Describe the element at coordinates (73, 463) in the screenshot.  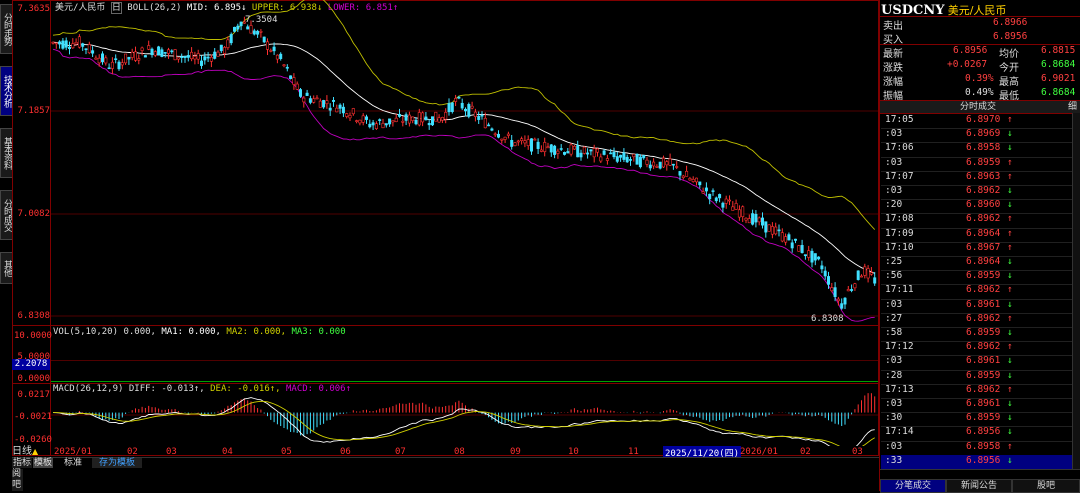
I see `standard-tab: 标准` at that location.